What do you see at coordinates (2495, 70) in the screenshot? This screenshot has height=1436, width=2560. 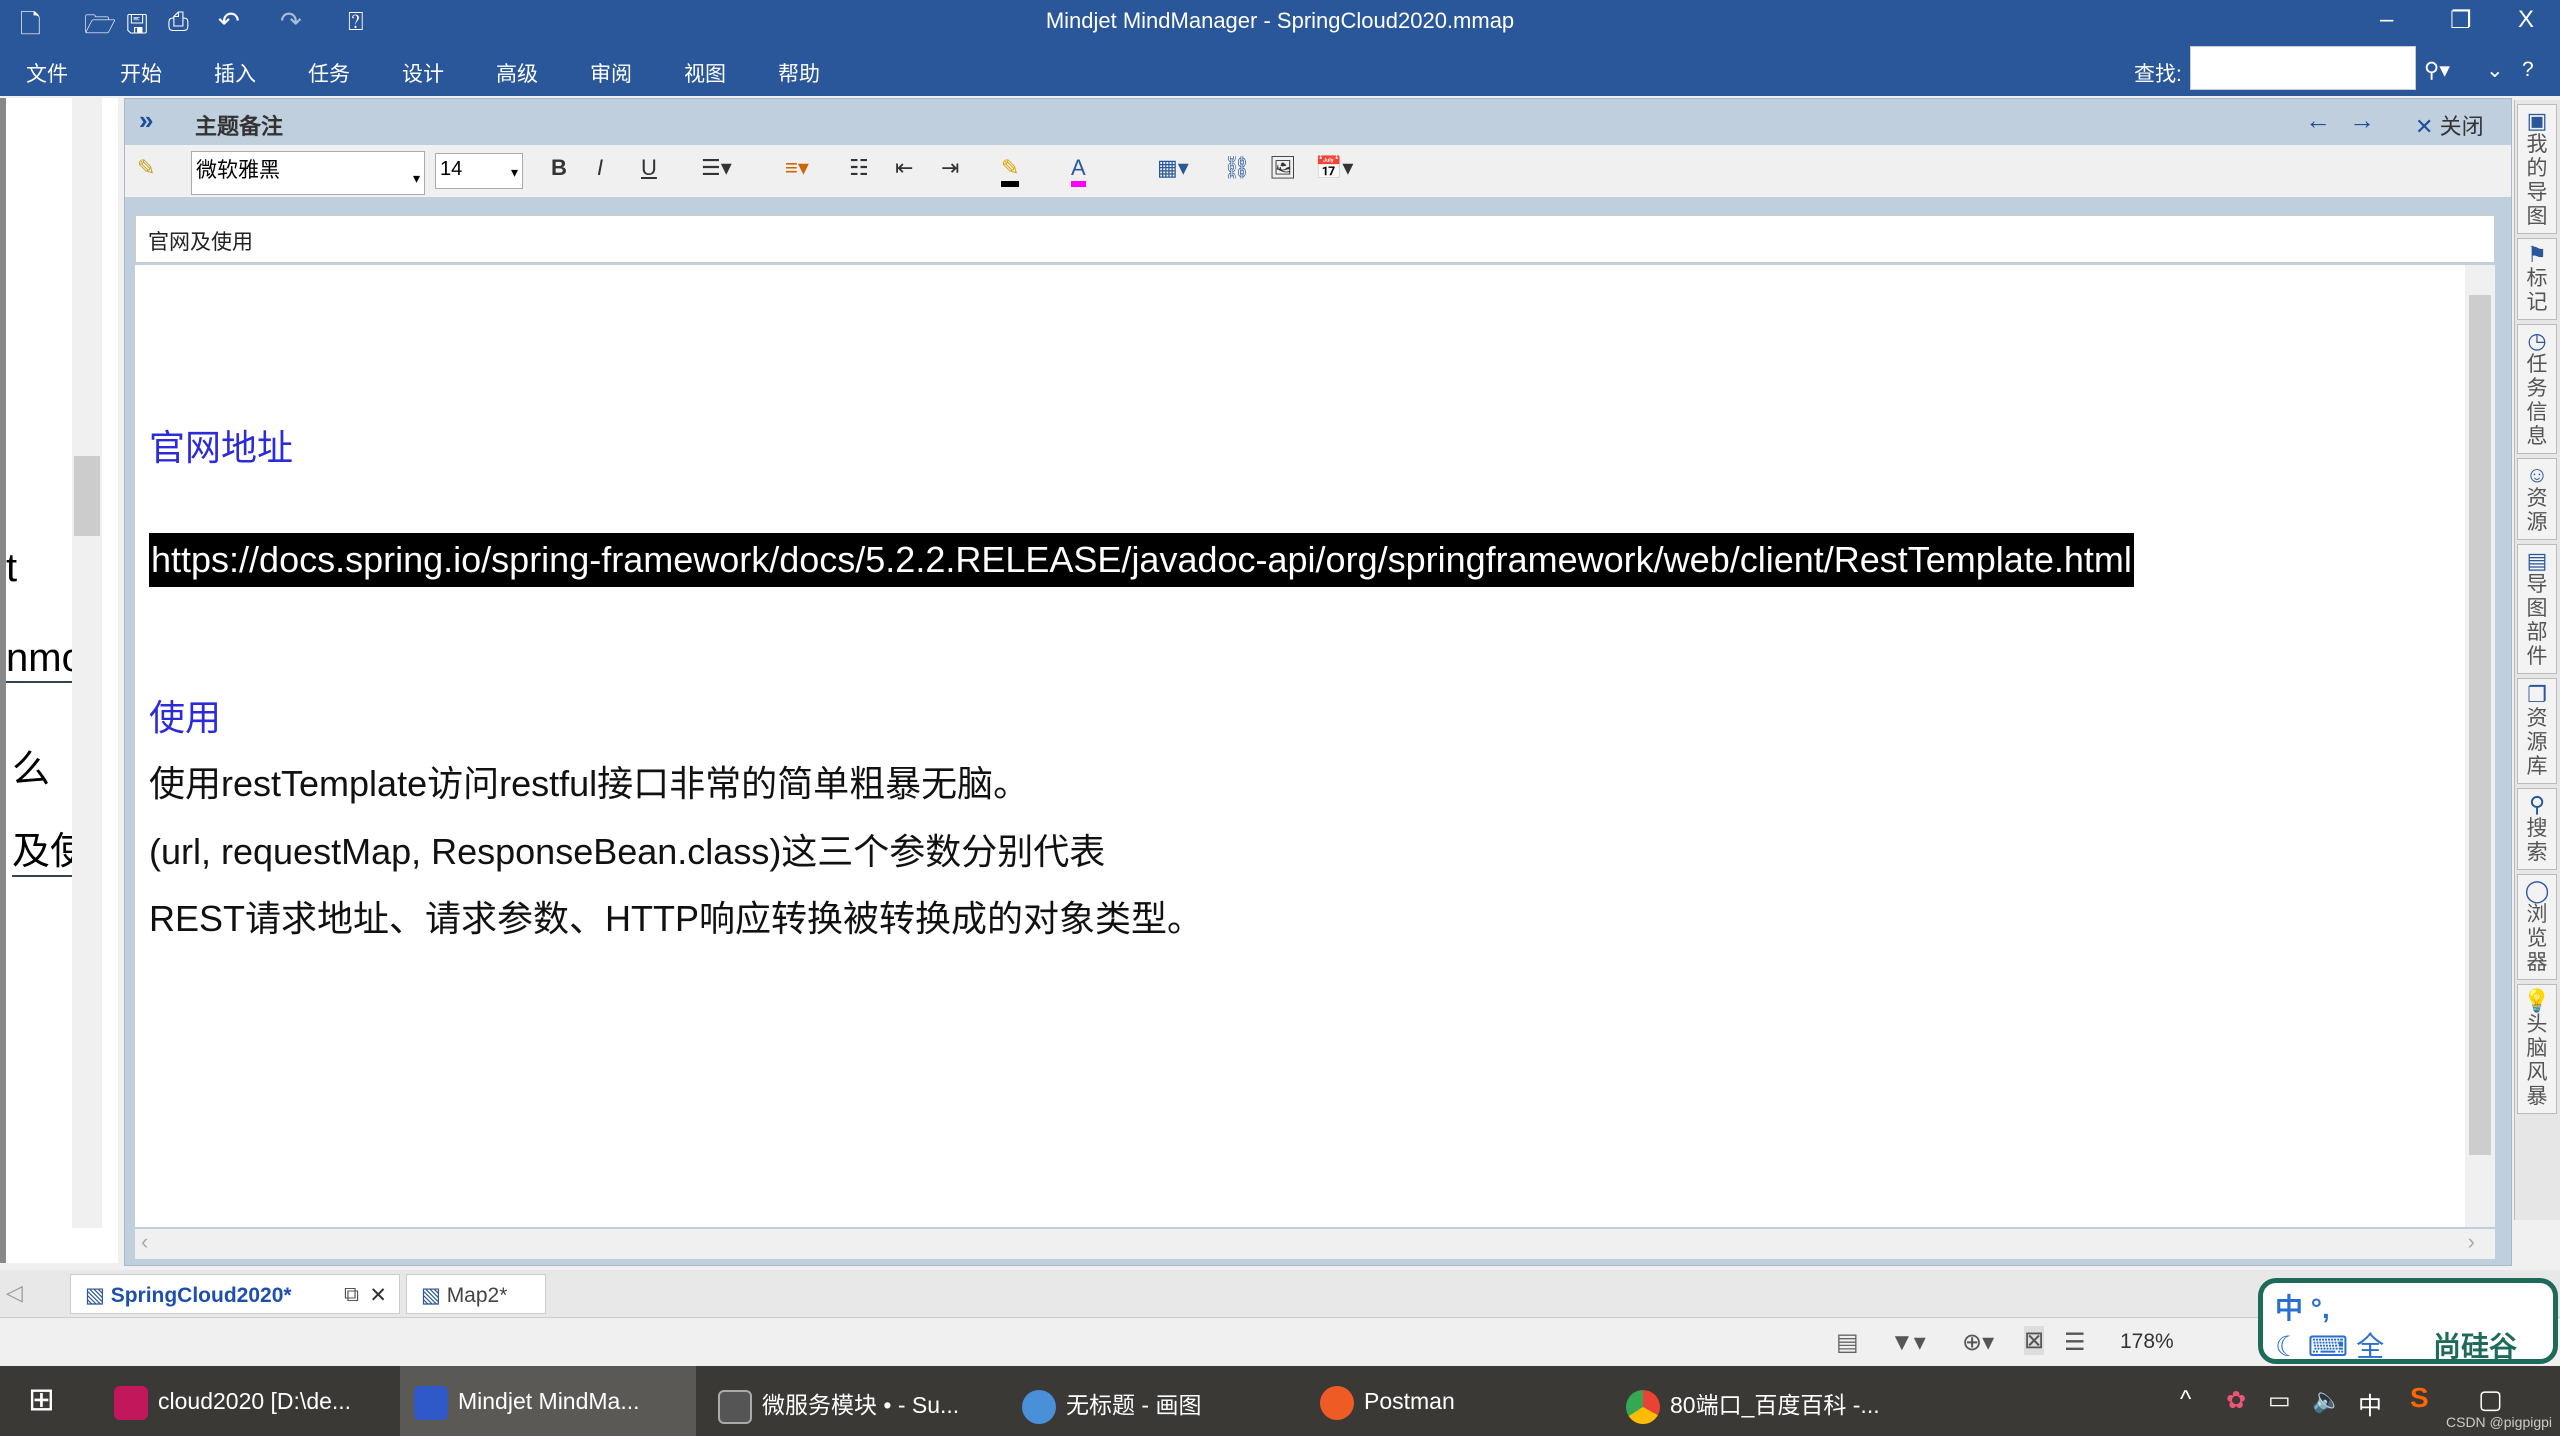 I see `ribbon-toggle-icon: ⌄` at bounding box center [2495, 70].